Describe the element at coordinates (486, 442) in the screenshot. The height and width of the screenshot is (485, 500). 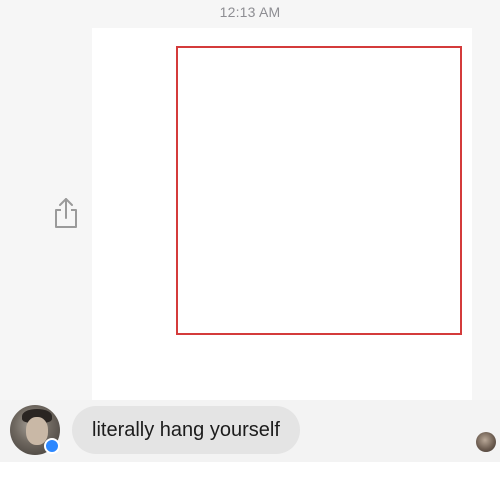
I see `seen-avatar-icon` at that location.